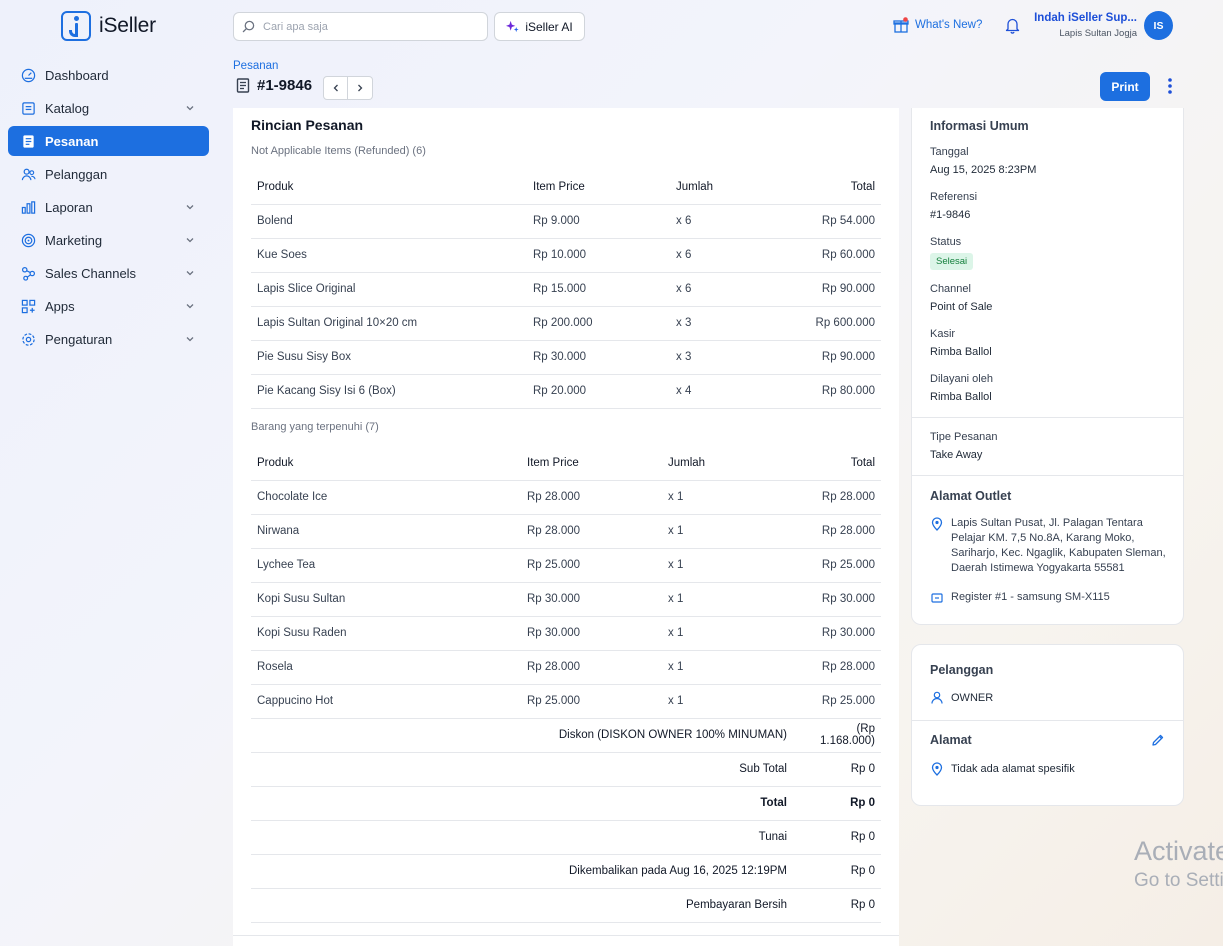 This screenshot has width=1223, height=946. Describe the element at coordinates (108, 26) in the screenshot. I see `logo: iSeller` at that location.